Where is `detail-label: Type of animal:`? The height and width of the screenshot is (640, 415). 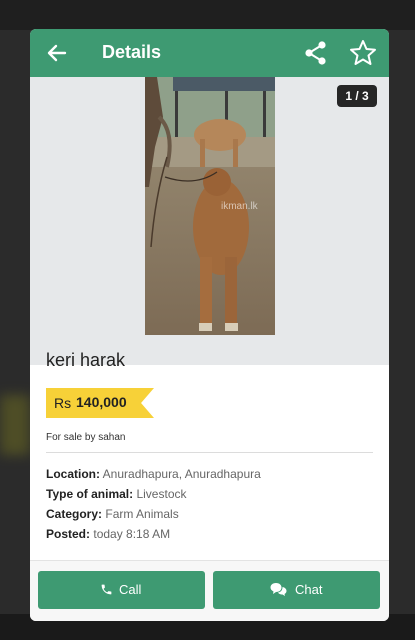 detail-label: Type of animal: is located at coordinates (90, 494).